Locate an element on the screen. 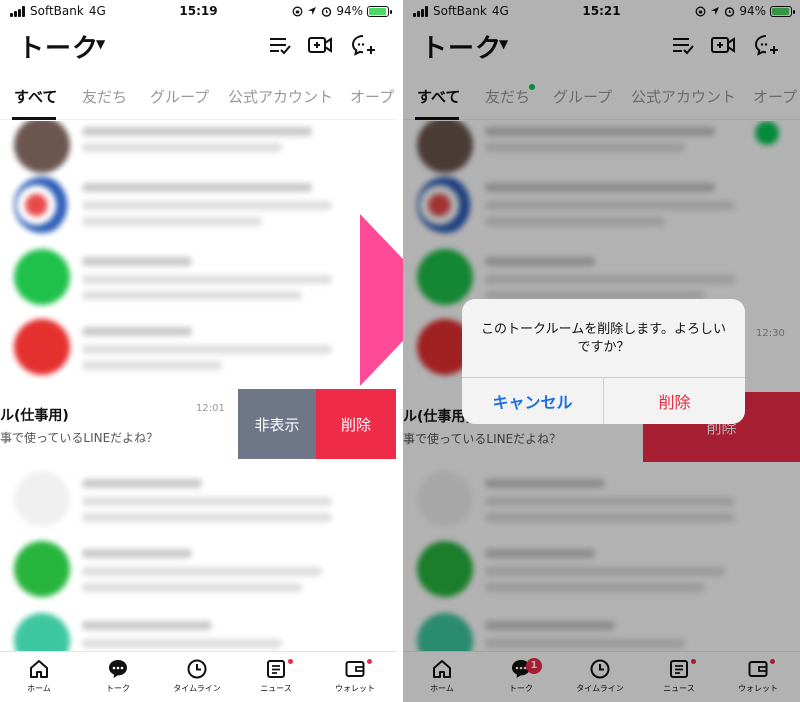  active-tab-indicator is located at coordinates (34, 118).